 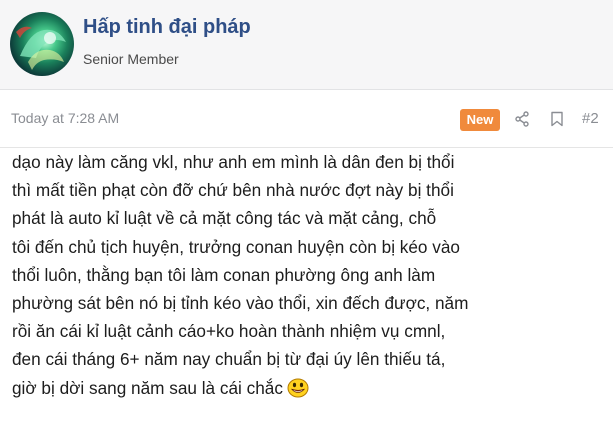 What do you see at coordinates (131, 59) in the screenshot?
I see `user-title: Senior Member` at bounding box center [131, 59].